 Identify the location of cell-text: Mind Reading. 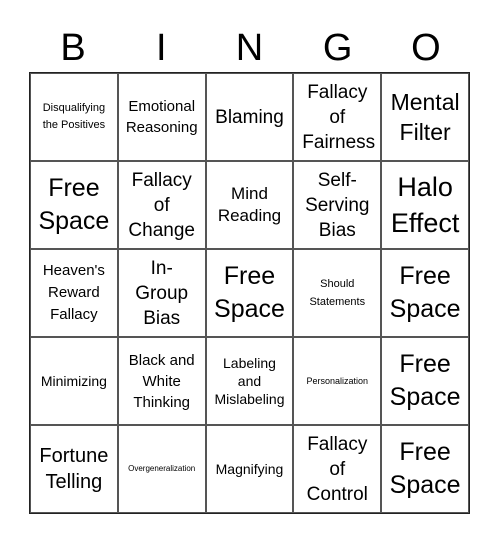
(249, 204).